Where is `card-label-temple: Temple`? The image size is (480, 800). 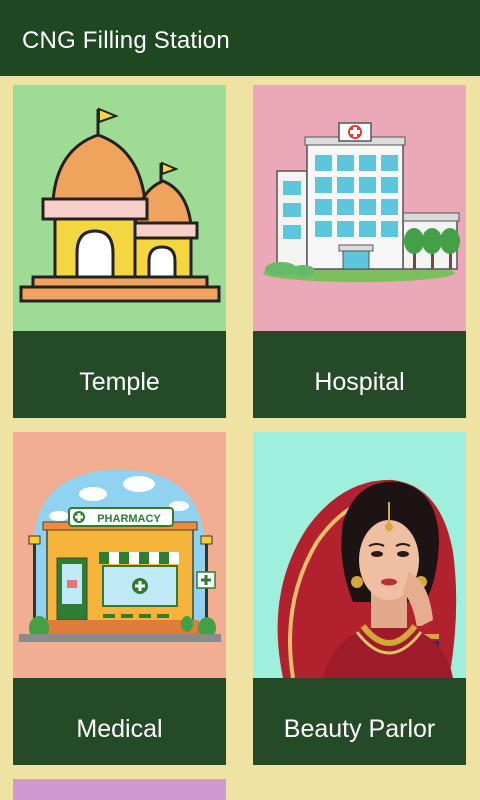
card-label-temple: Temple is located at coordinates (119, 382).